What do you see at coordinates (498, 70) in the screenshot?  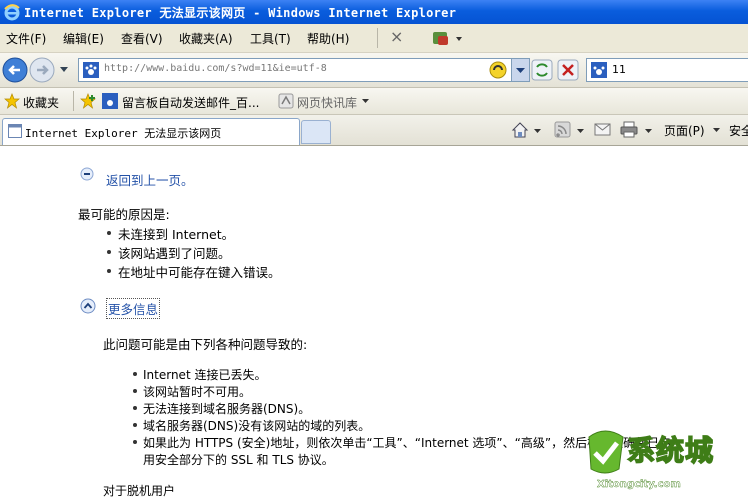 I see `compatibility-icon` at bounding box center [498, 70].